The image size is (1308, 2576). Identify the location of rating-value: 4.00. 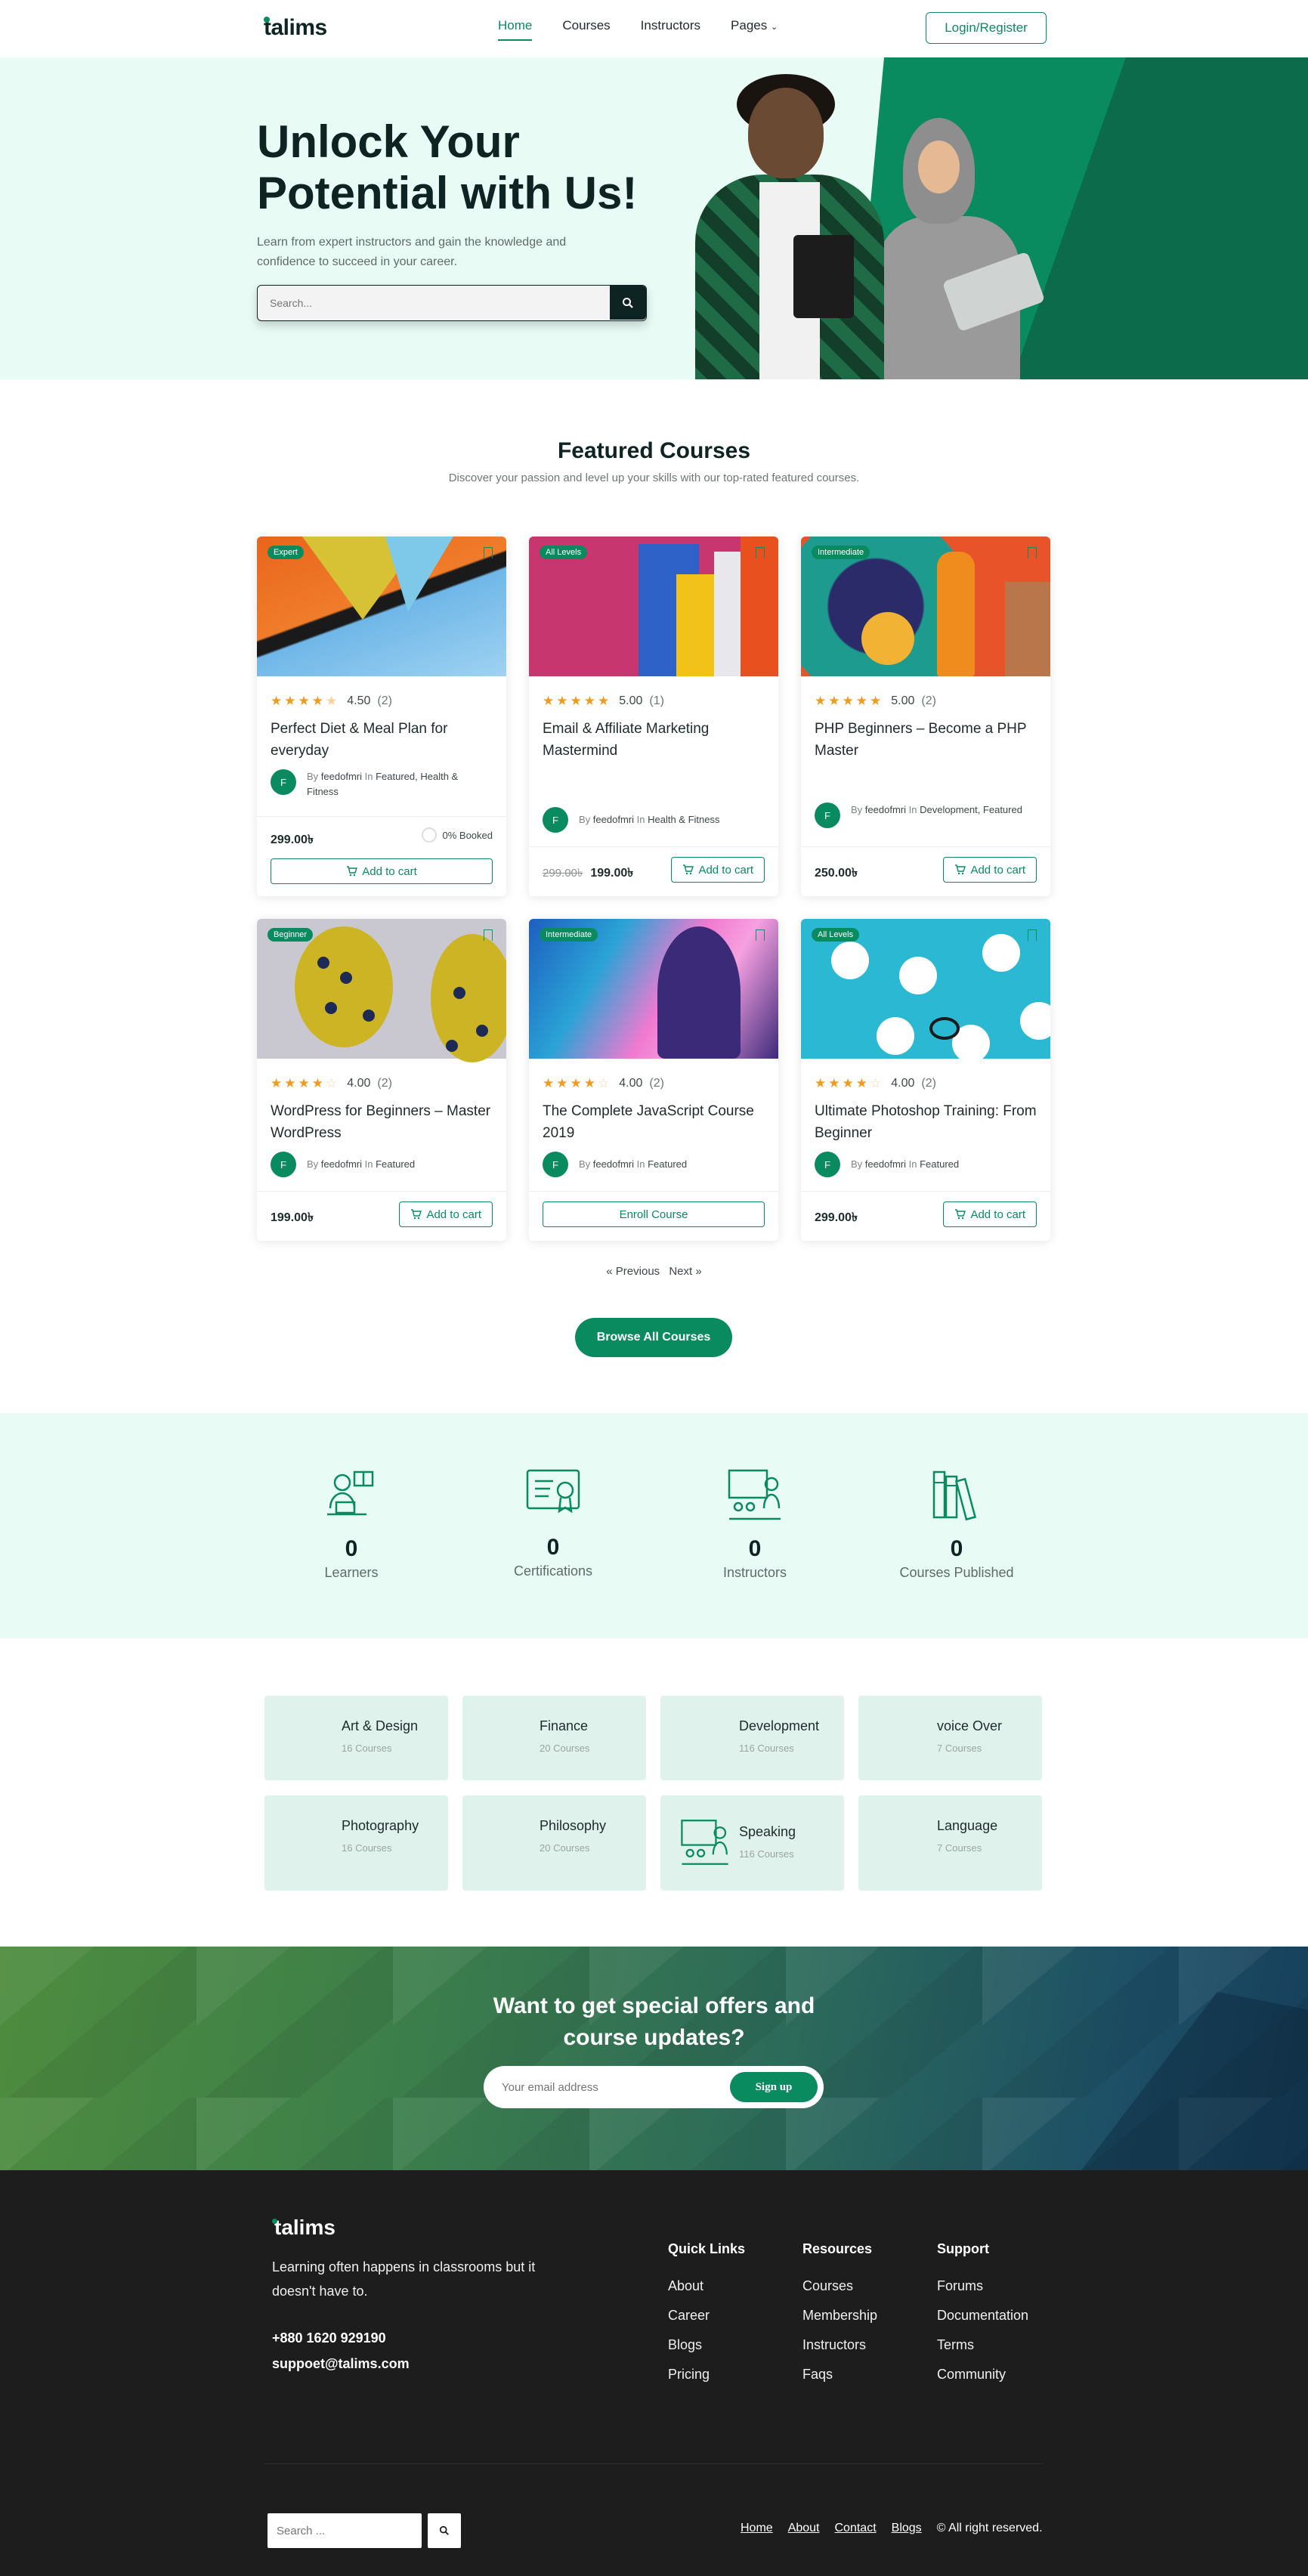
(631, 1083).